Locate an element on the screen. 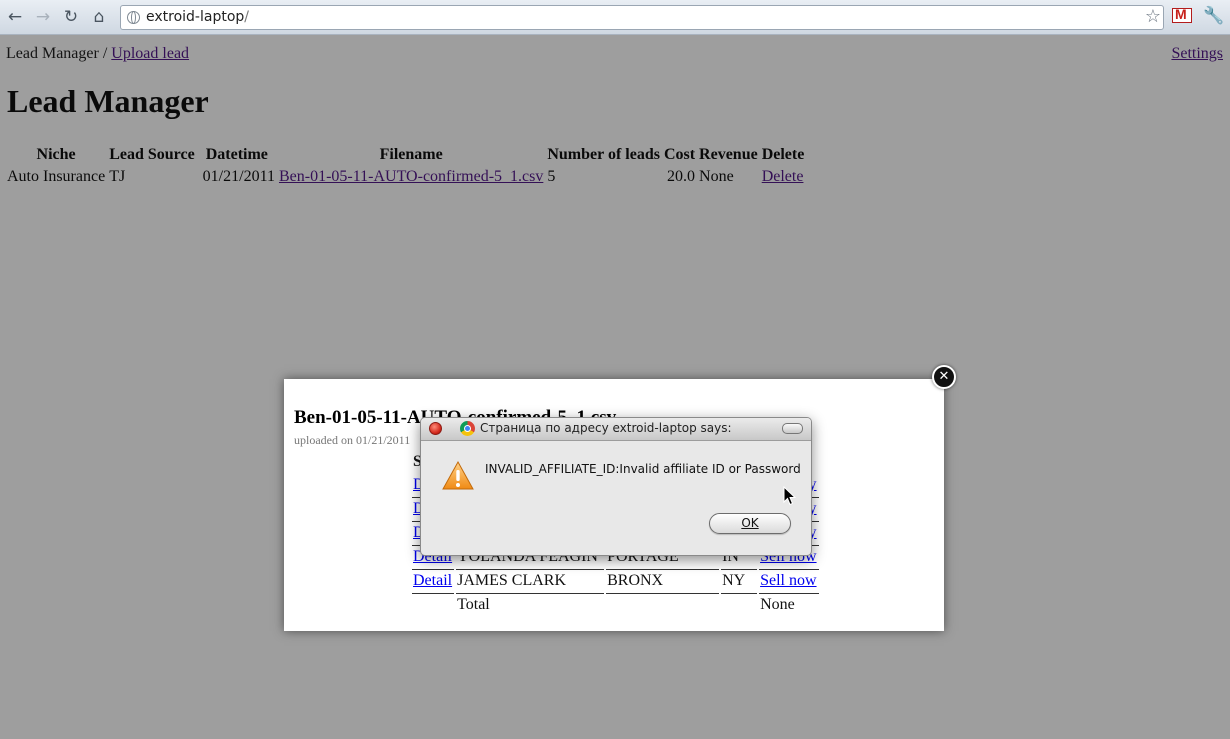  url-text: extroid-laptop/ is located at coordinates (197, 17).